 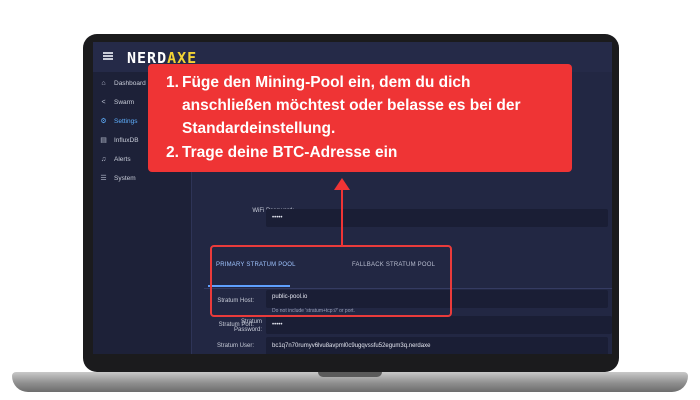 I want to click on menu-icon, so click(x=108, y=56).